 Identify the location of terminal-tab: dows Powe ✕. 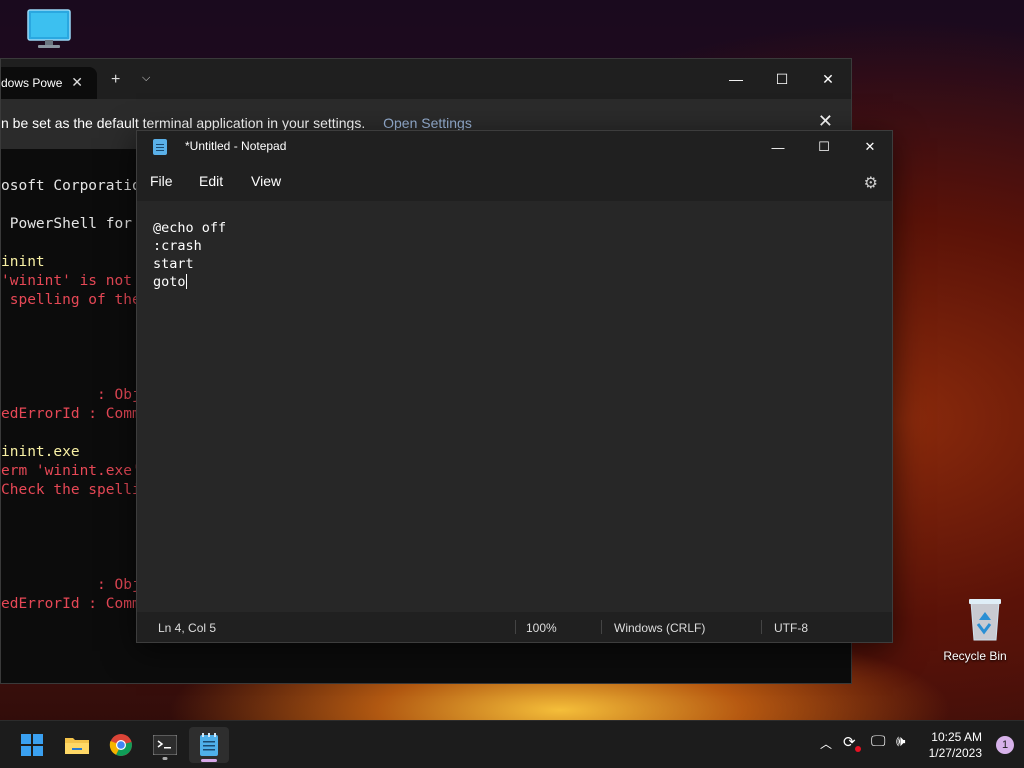
(49, 83).